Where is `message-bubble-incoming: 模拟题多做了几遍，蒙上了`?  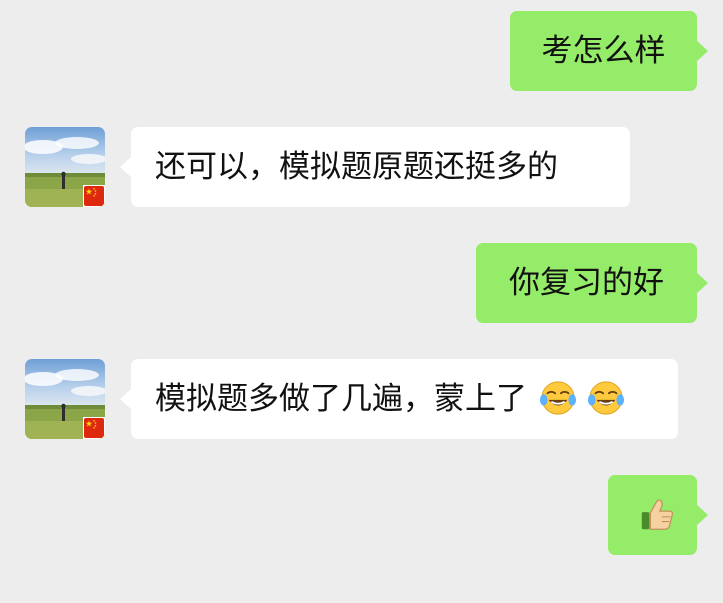 message-bubble-incoming: 模拟题多做了几遍，蒙上了 is located at coordinates (399, 399).